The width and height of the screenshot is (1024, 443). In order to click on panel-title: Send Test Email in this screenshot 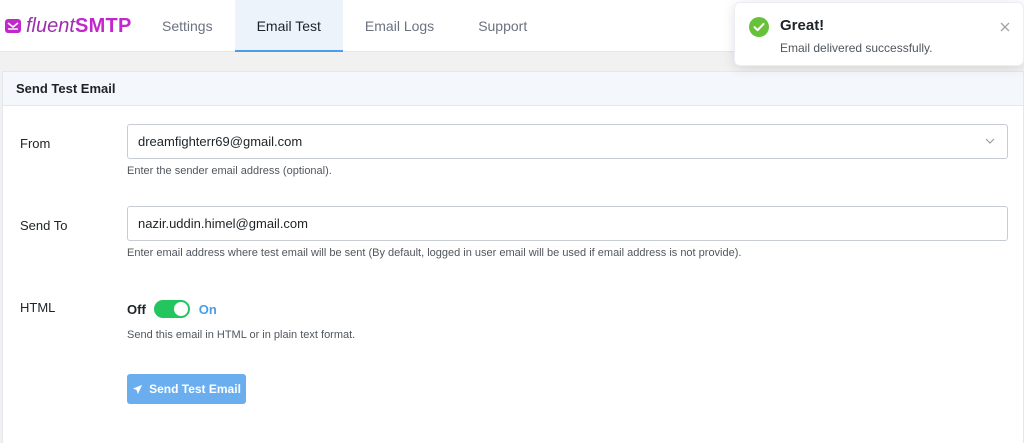, I will do `click(66, 88)`.